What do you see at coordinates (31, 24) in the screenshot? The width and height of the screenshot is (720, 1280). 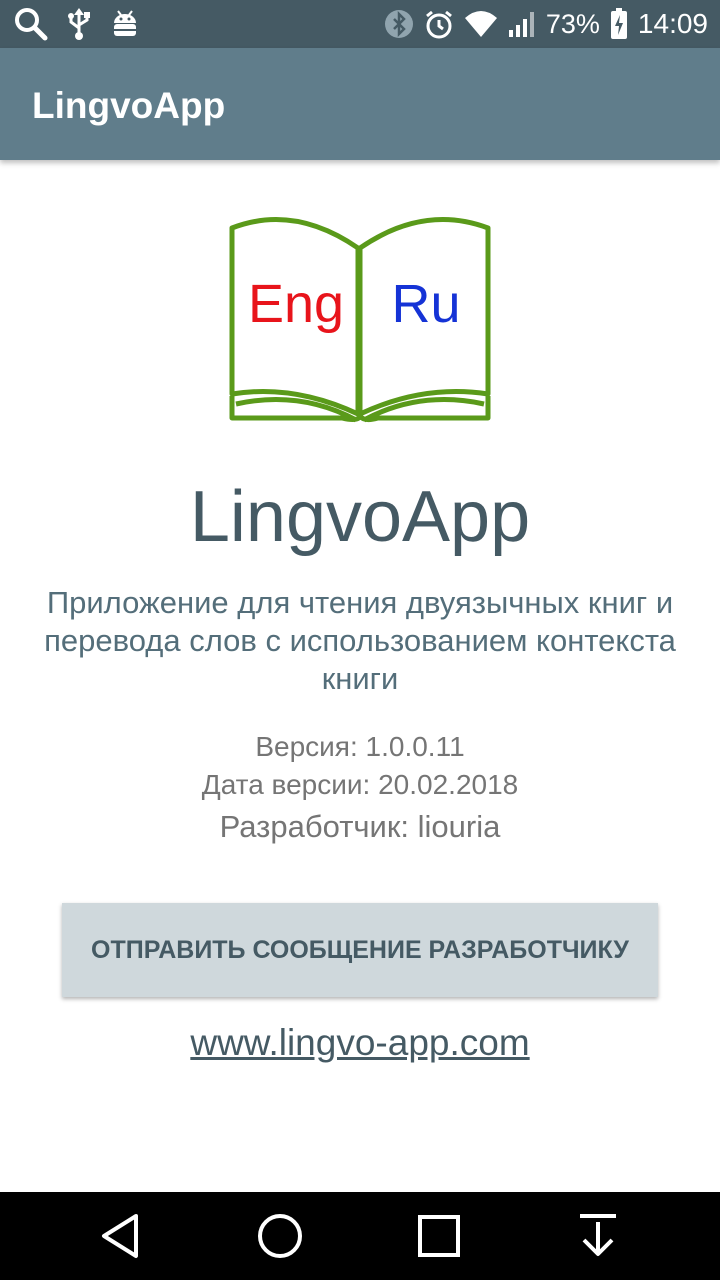 I see `search-icon` at bounding box center [31, 24].